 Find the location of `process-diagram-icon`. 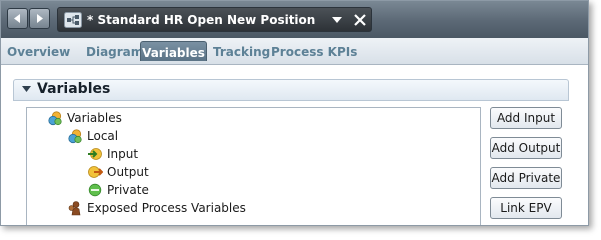

process-diagram-icon is located at coordinates (73, 20).